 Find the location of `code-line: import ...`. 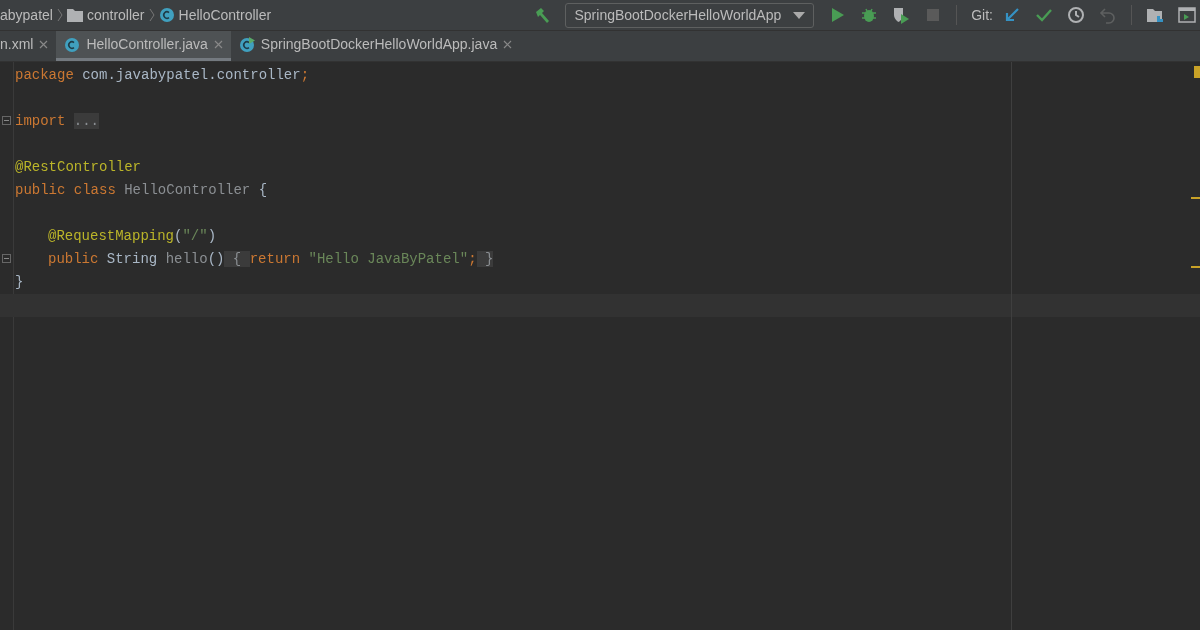

code-line: import ... is located at coordinates (57, 121).